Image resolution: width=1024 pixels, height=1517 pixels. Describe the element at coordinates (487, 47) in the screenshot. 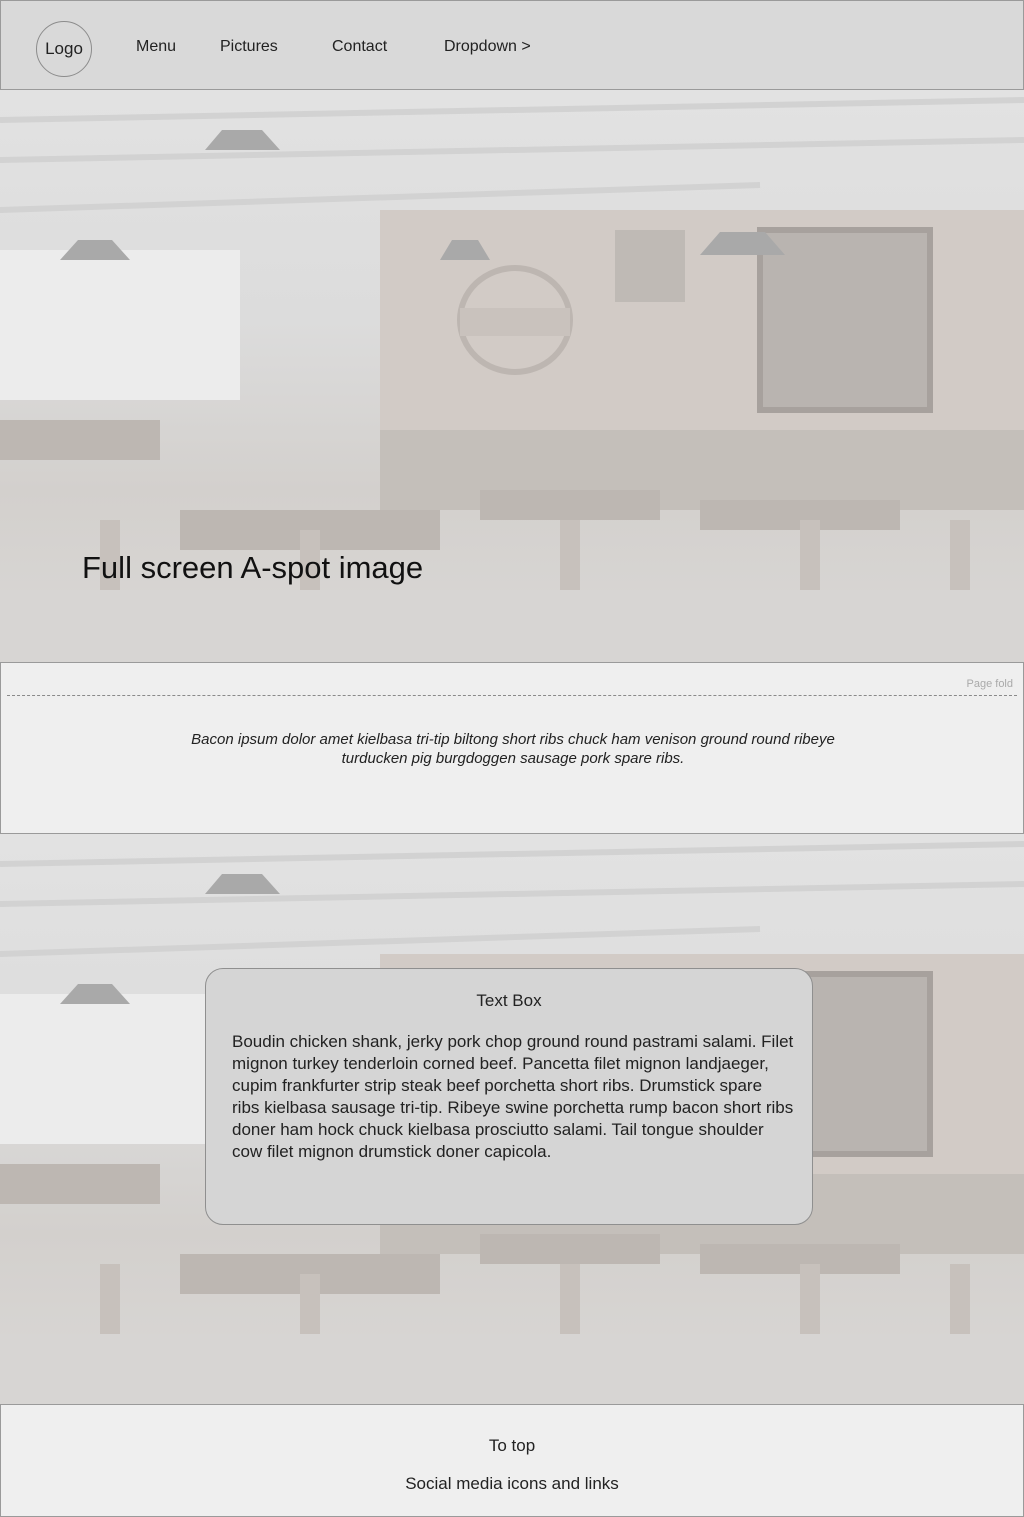

I see `nav-item-dropdown: Dropdown >` at that location.